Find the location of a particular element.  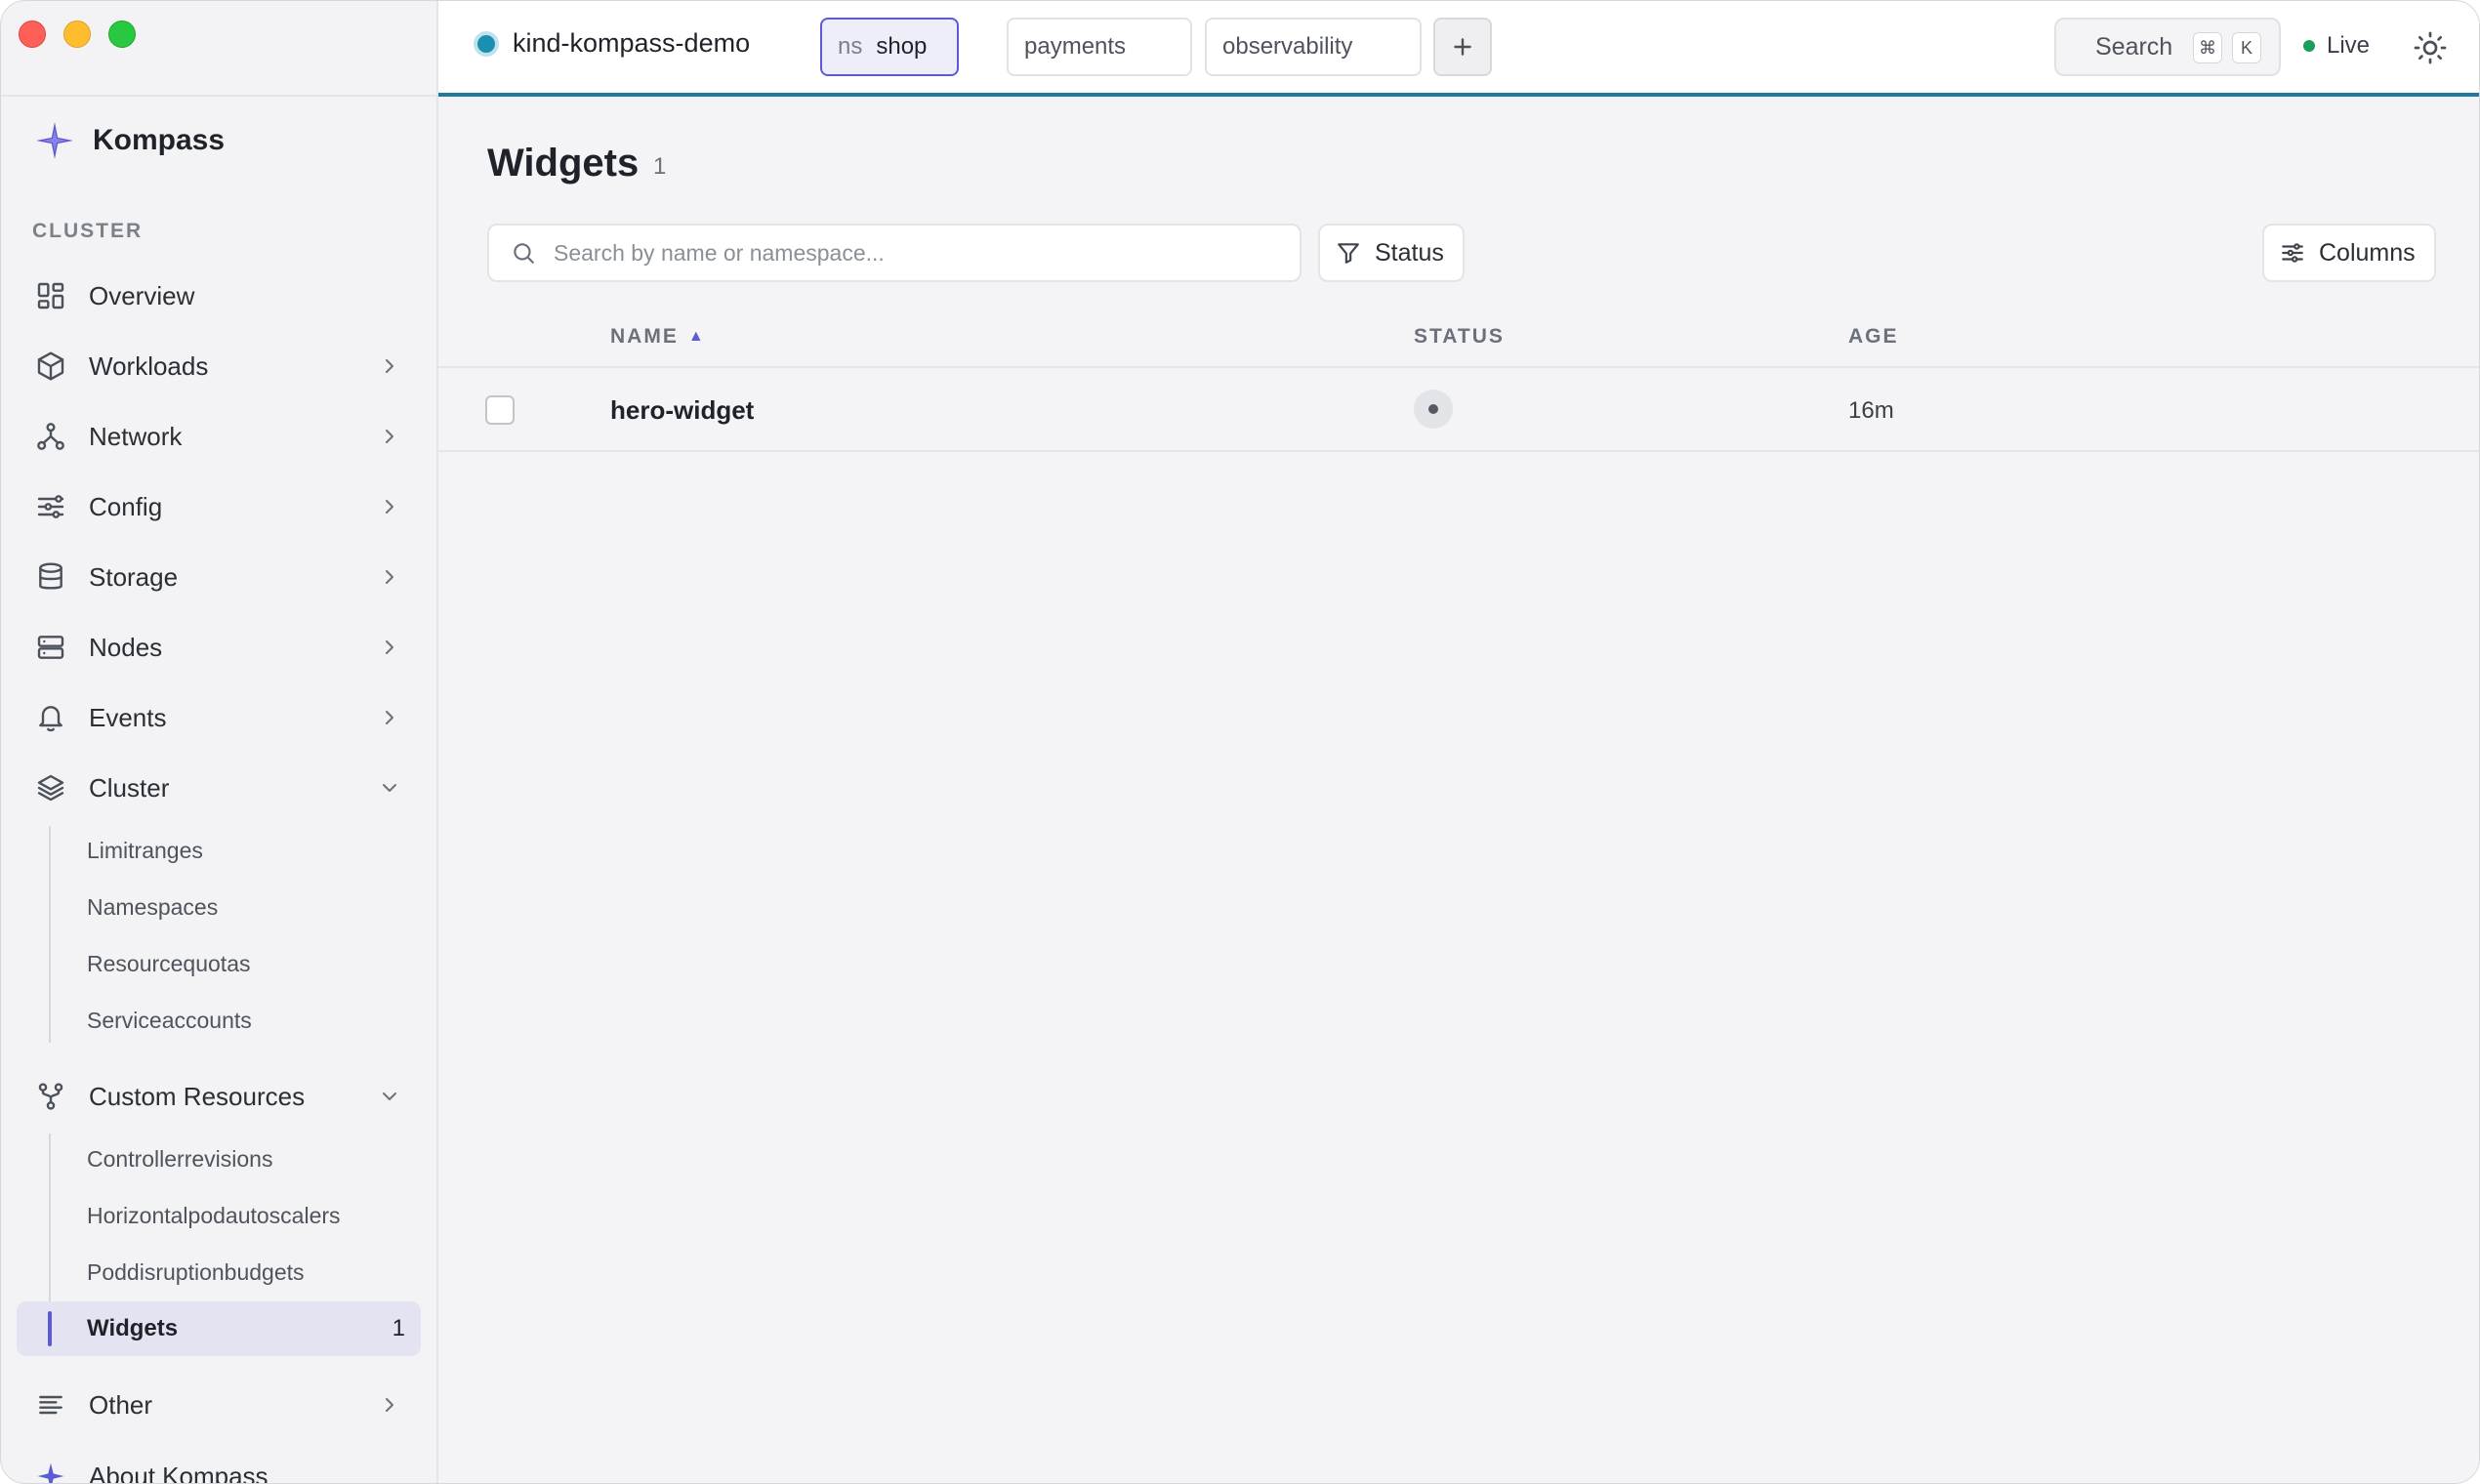

page-title: Widgets is located at coordinates (563, 163).